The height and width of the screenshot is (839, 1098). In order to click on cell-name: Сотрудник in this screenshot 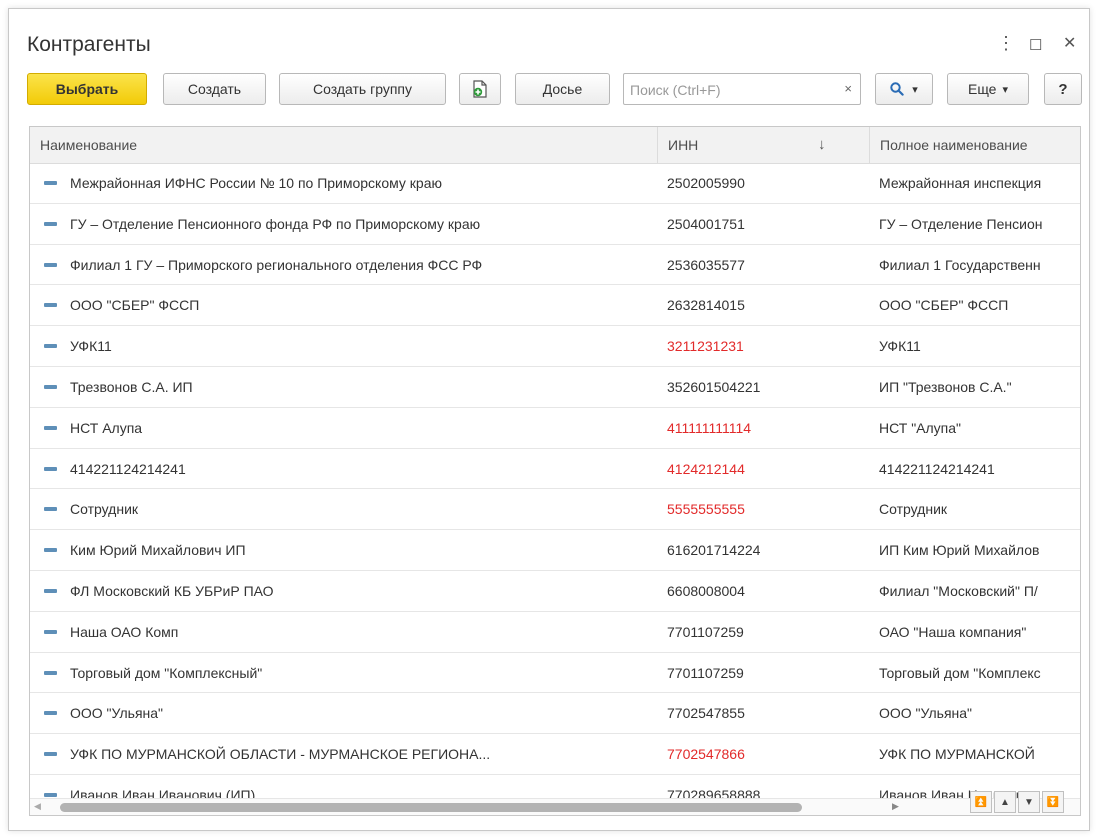, I will do `click(104, 509)`.